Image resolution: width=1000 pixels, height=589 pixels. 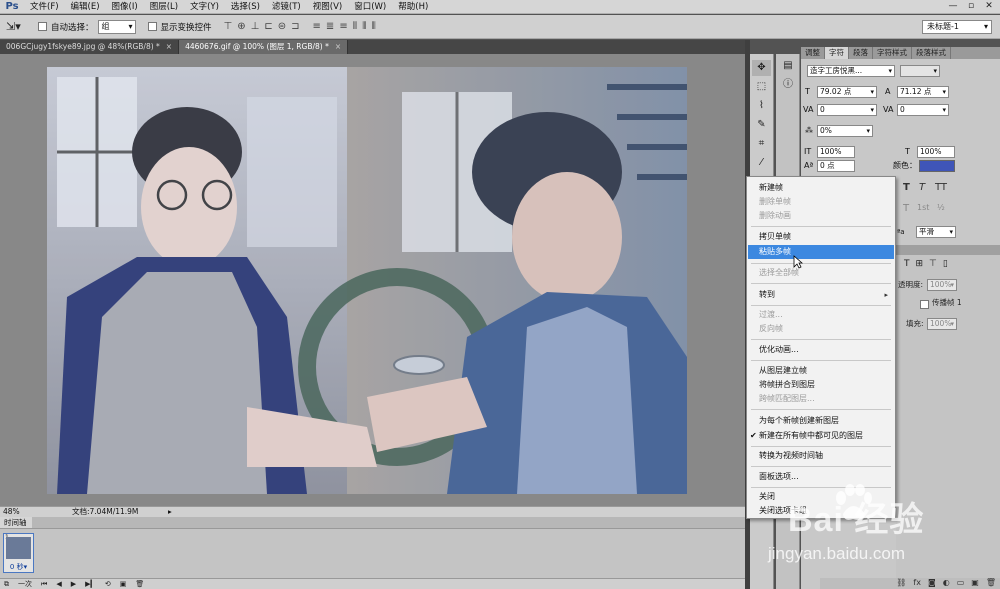 I want to click on lasso-tool-icon: ⌇, so click(x=761, y=106).